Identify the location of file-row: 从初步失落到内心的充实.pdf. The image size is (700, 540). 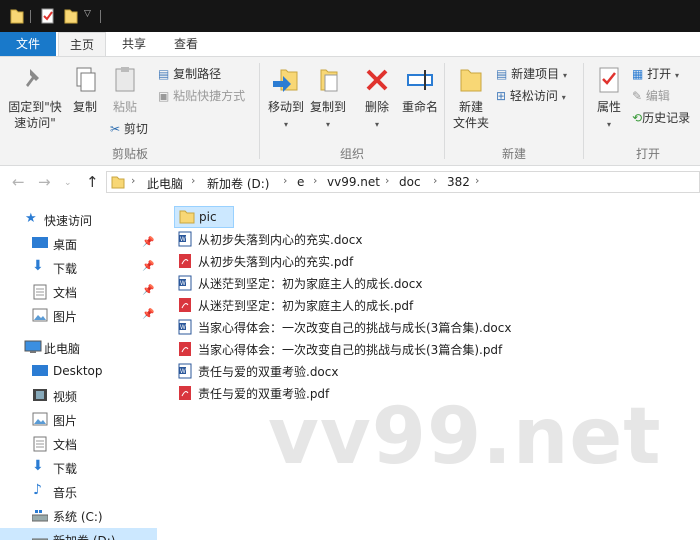
(374, 261).